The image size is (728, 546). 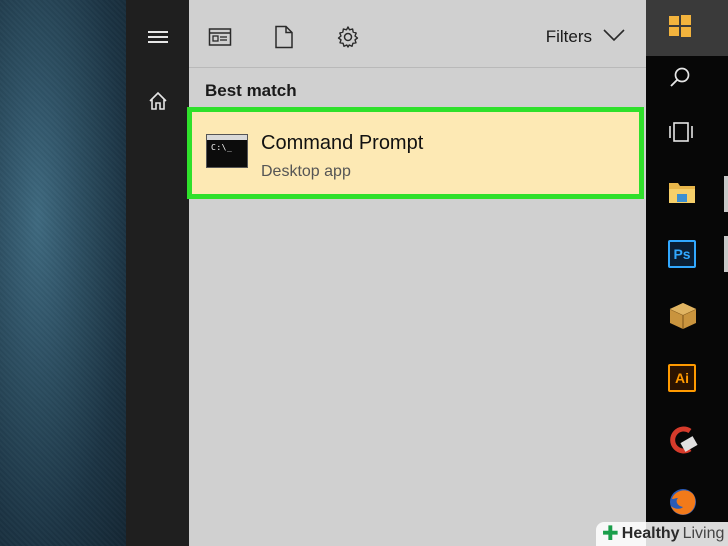 I want to click on home-icon, so click(x=157, y=101).